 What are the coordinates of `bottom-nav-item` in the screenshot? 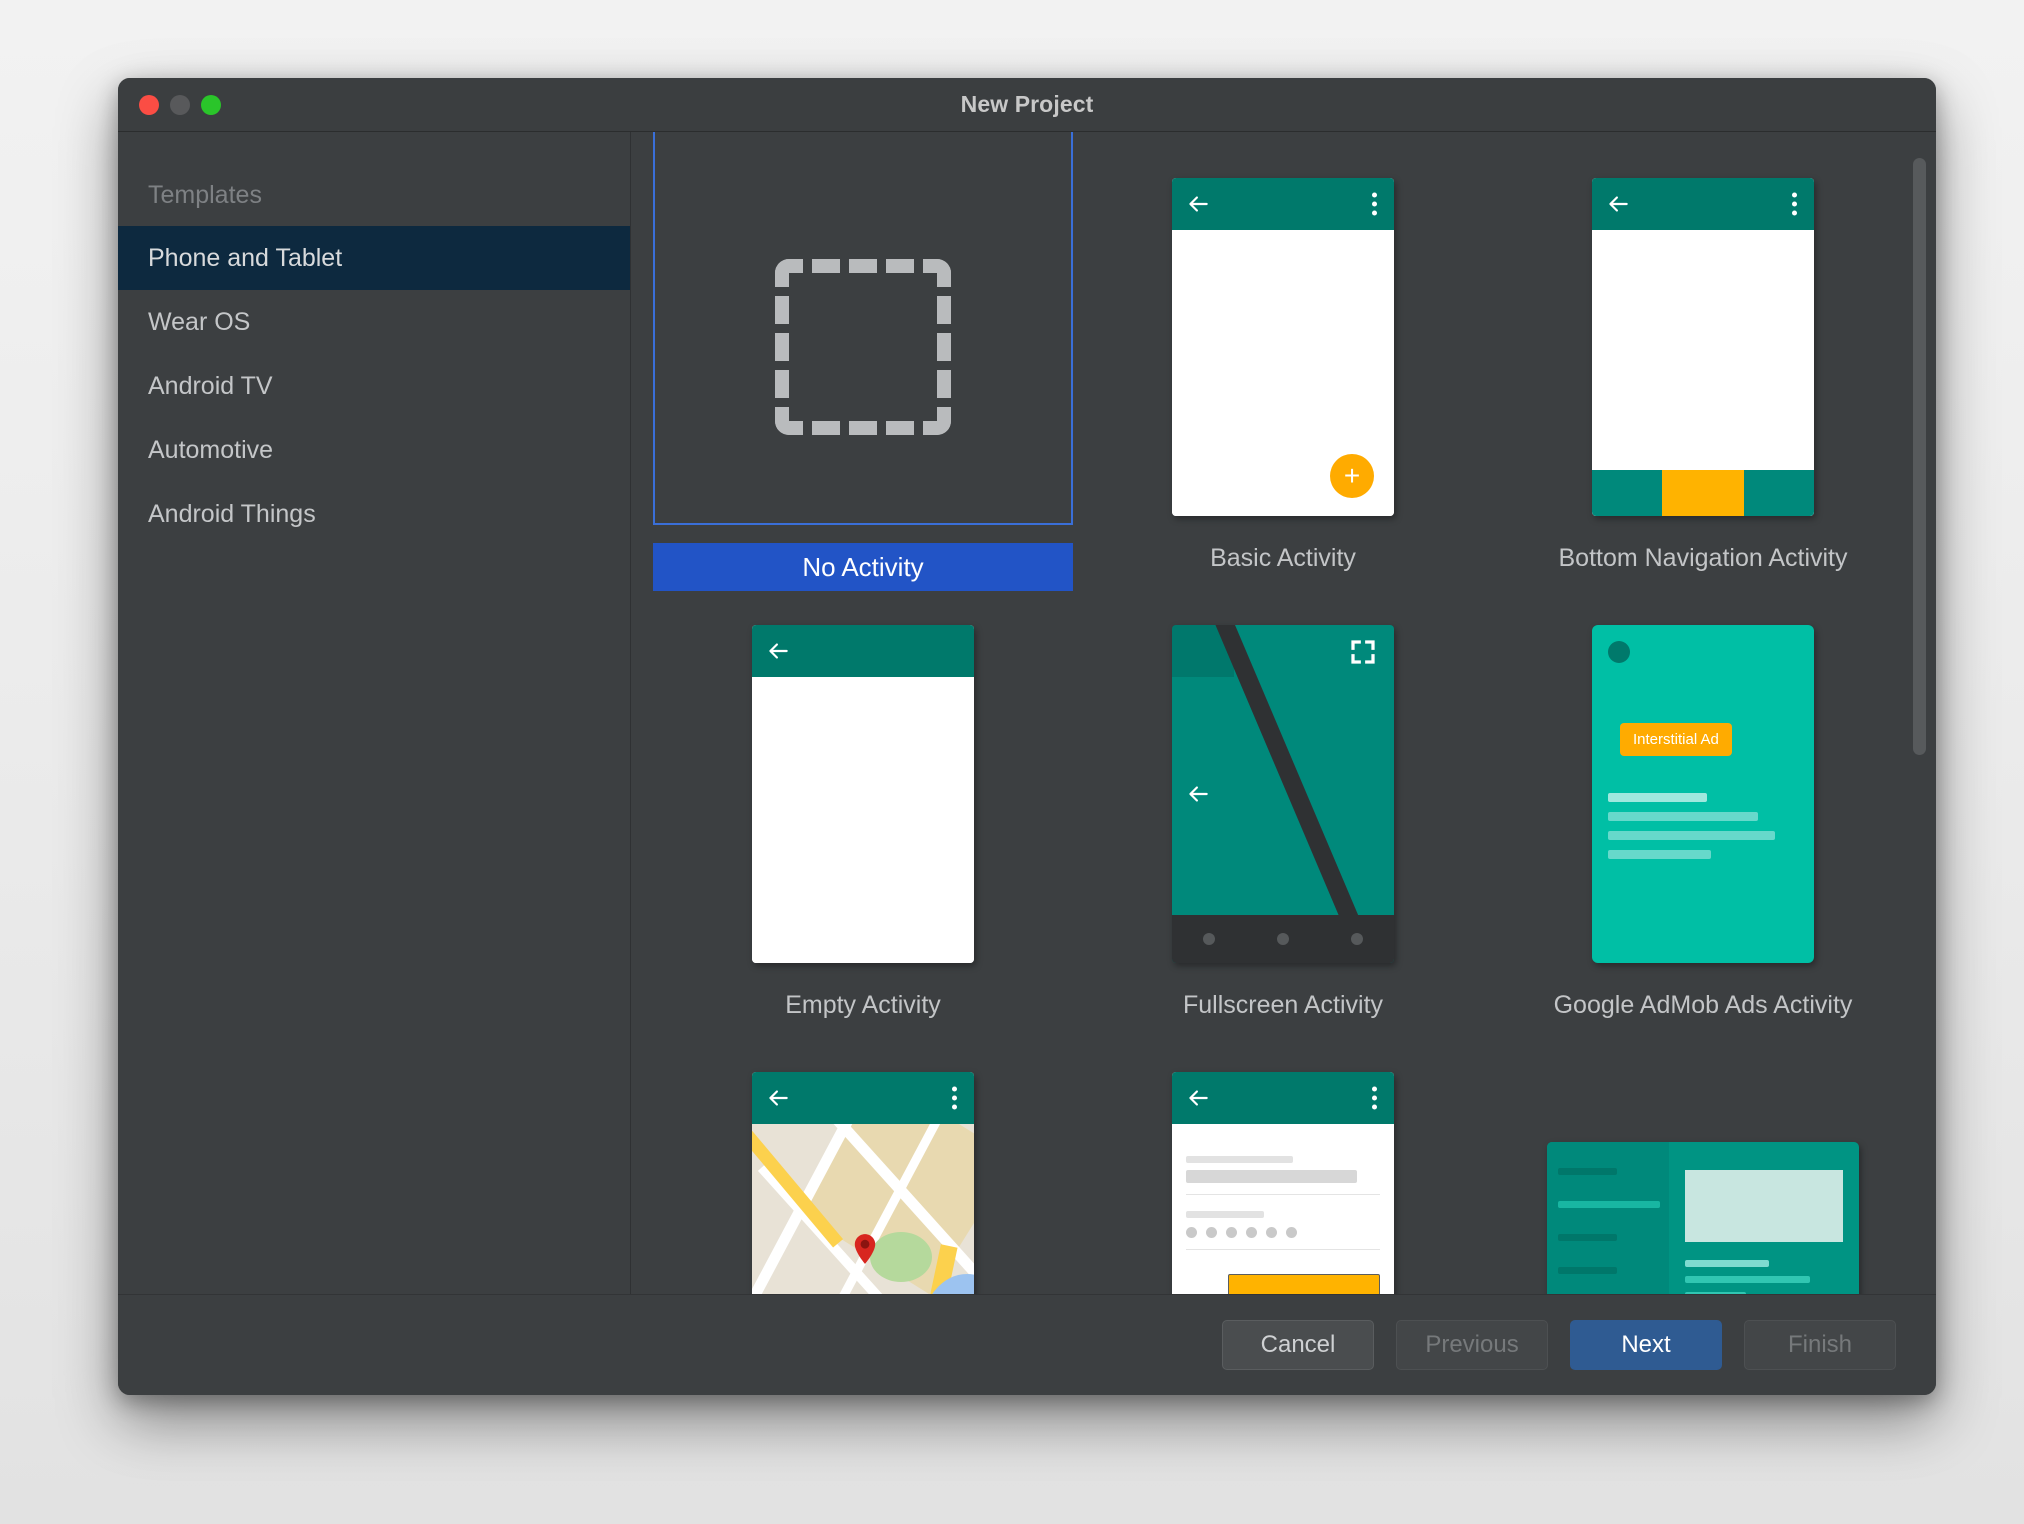 It's located at (1778, 492).